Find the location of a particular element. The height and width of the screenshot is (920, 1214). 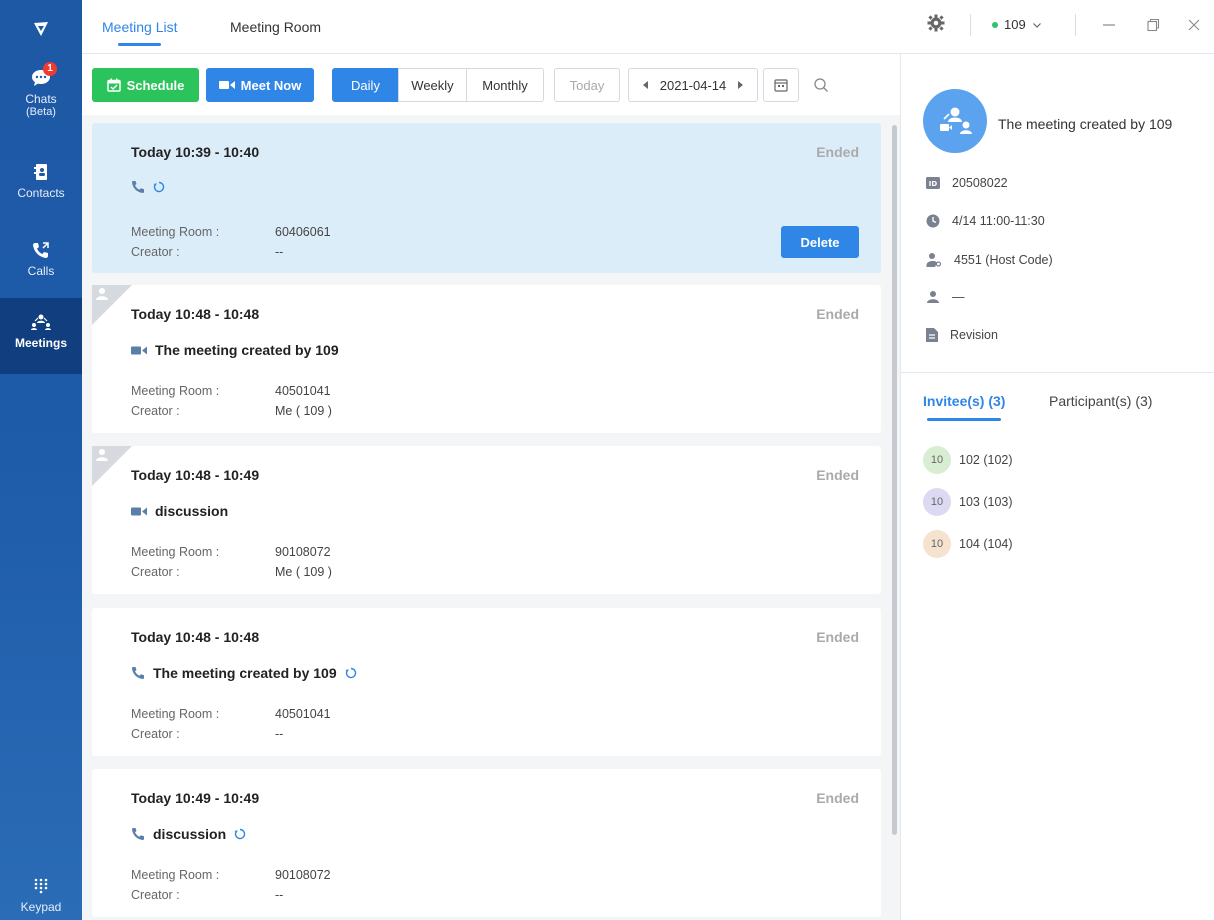

meeting-room-number: 60406061 is located at coordinates (303, 232).